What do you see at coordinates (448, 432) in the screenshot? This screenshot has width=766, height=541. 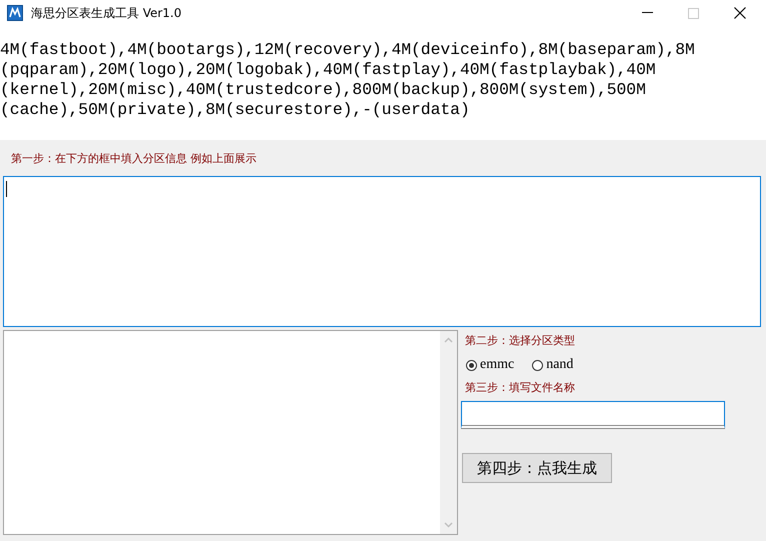 I see `scrollbar` at bounding box center [448, 432].